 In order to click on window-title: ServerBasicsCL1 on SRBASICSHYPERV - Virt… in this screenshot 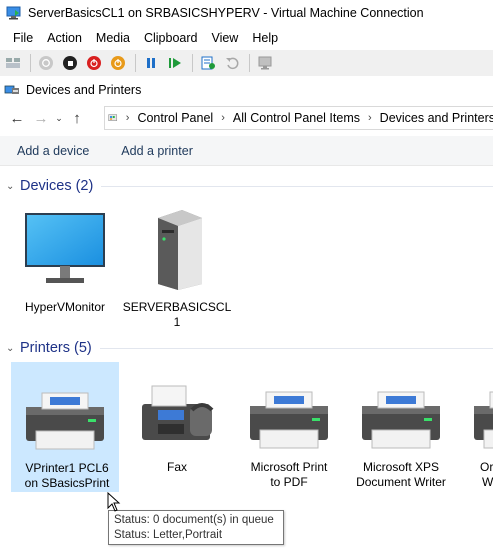, I will do `click(226, 13)`.